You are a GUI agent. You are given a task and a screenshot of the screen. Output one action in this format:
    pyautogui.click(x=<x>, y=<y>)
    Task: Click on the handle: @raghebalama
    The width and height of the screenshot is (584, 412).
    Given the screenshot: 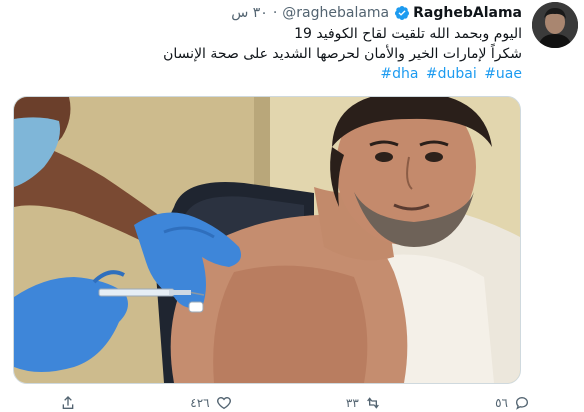 What is the action you would take?
    pyautogui.click(x=335, y=13)
    